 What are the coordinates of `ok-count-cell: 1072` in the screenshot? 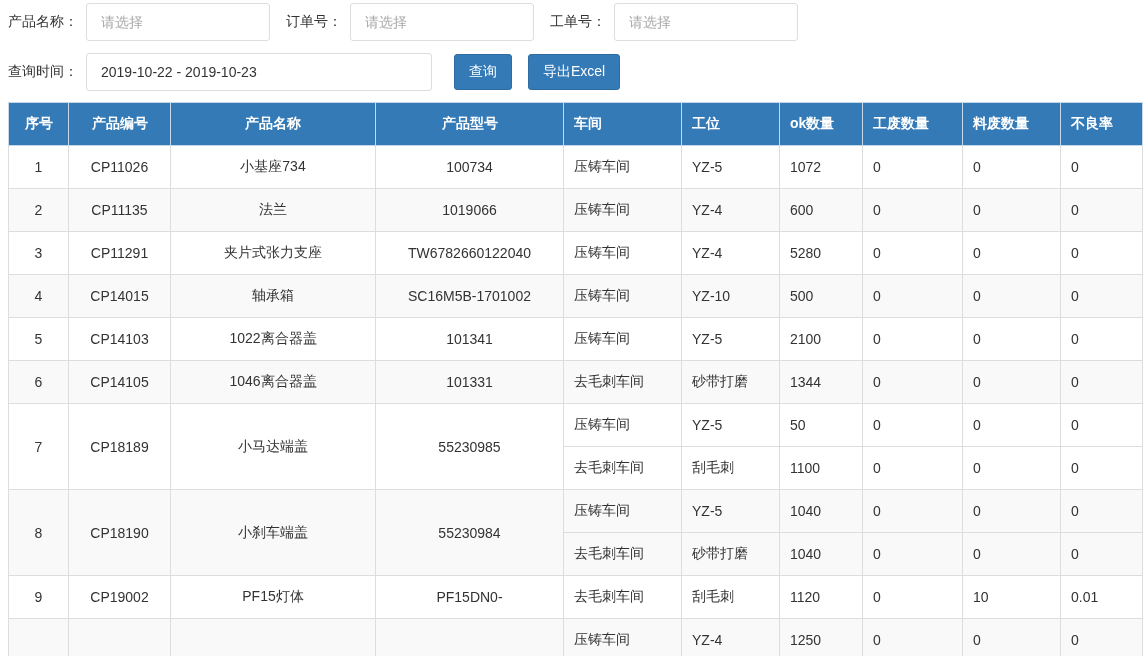 It's located at (821, 167).